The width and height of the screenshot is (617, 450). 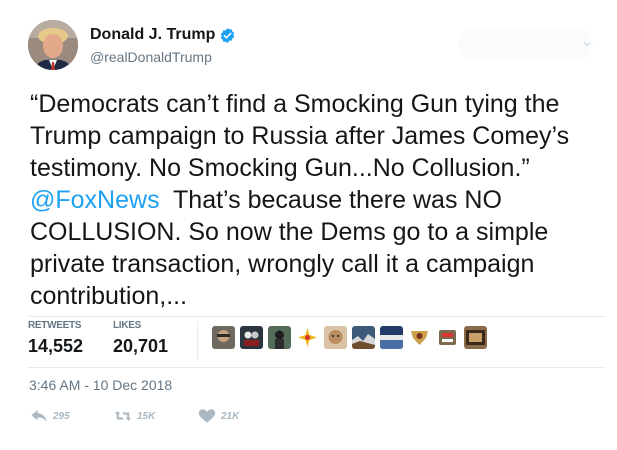 I want to click on like-button: 21K, so click(x=240, y=416).